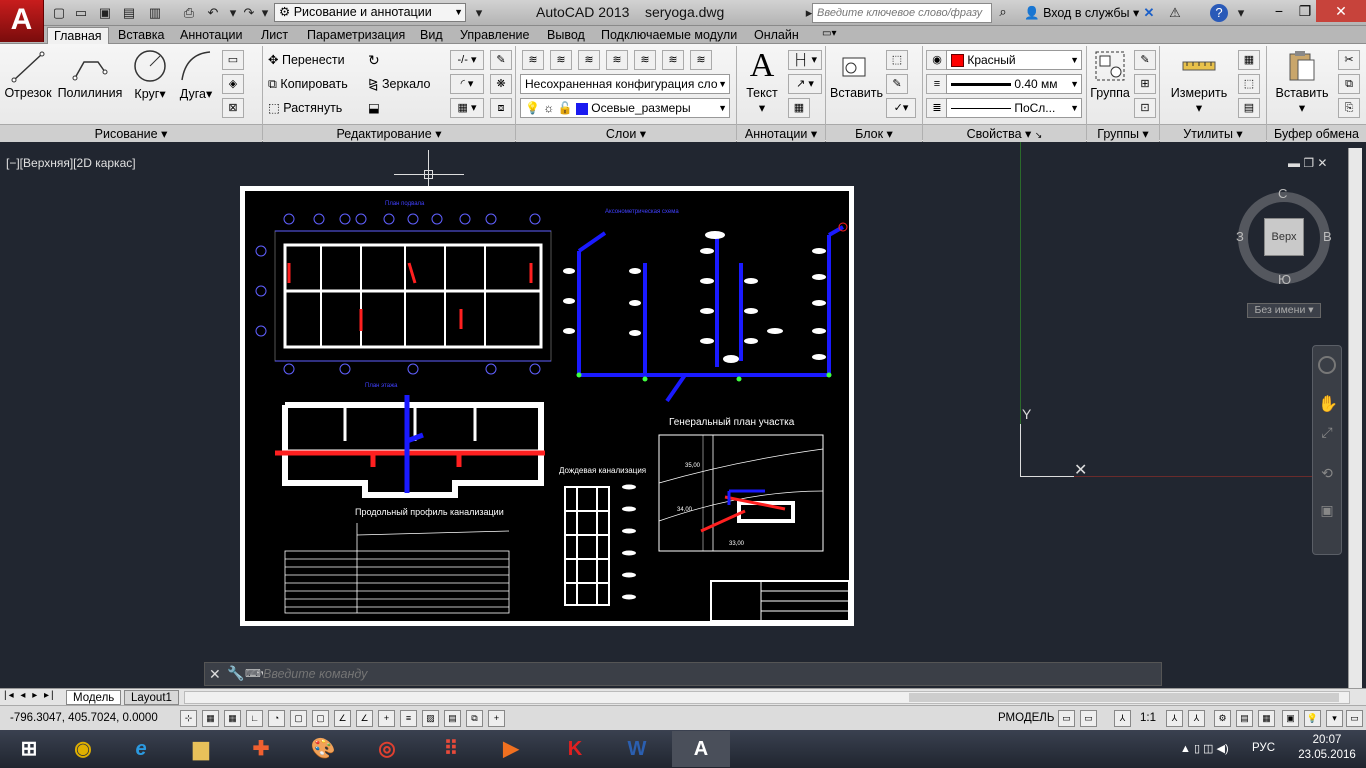  What do you see at coordinates (1148, 718) in the screenshot?
I see `annotation-scale: 1:1` at bounding box center [1148, 718].